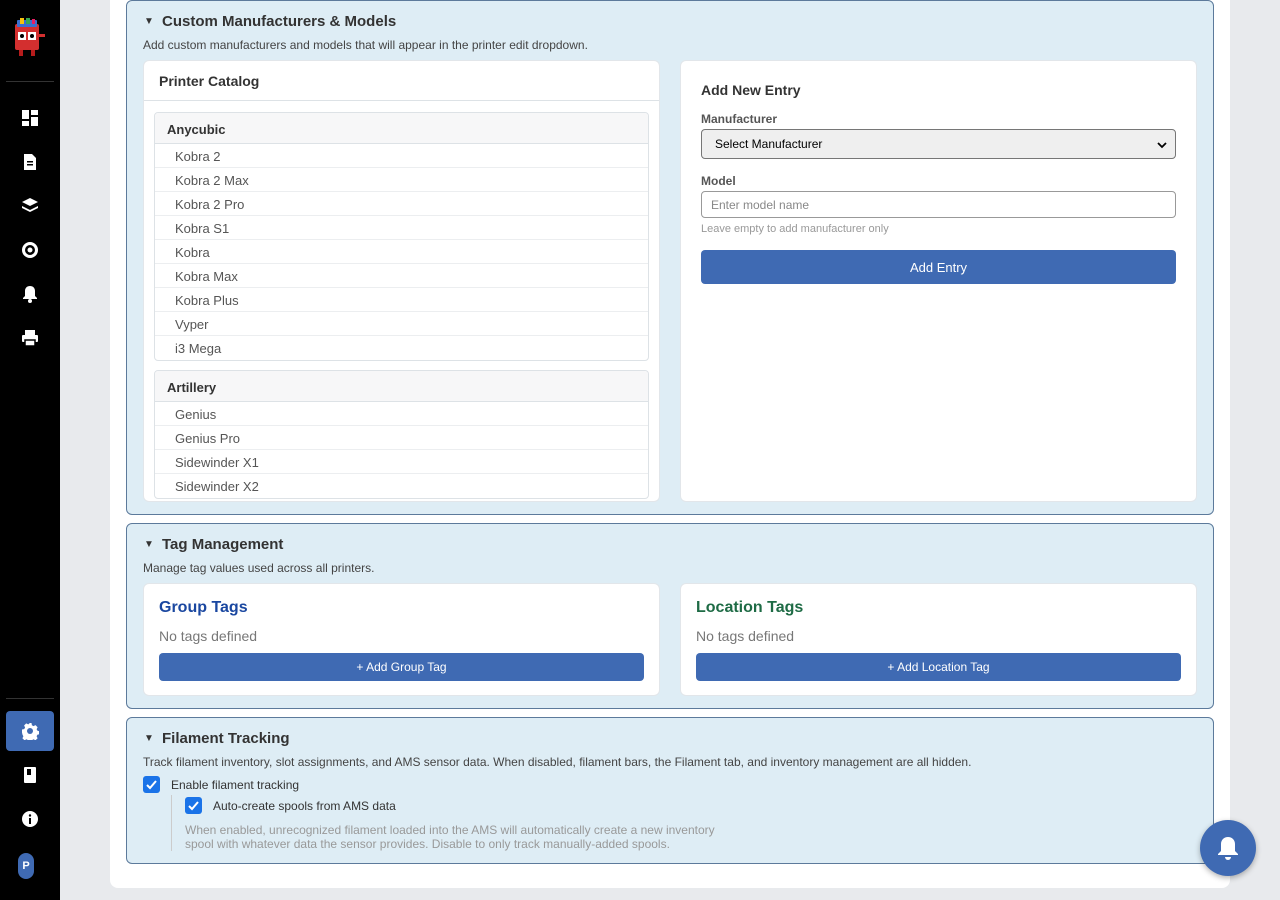  I want to click on filament-spool-icon, so click(30, 250).